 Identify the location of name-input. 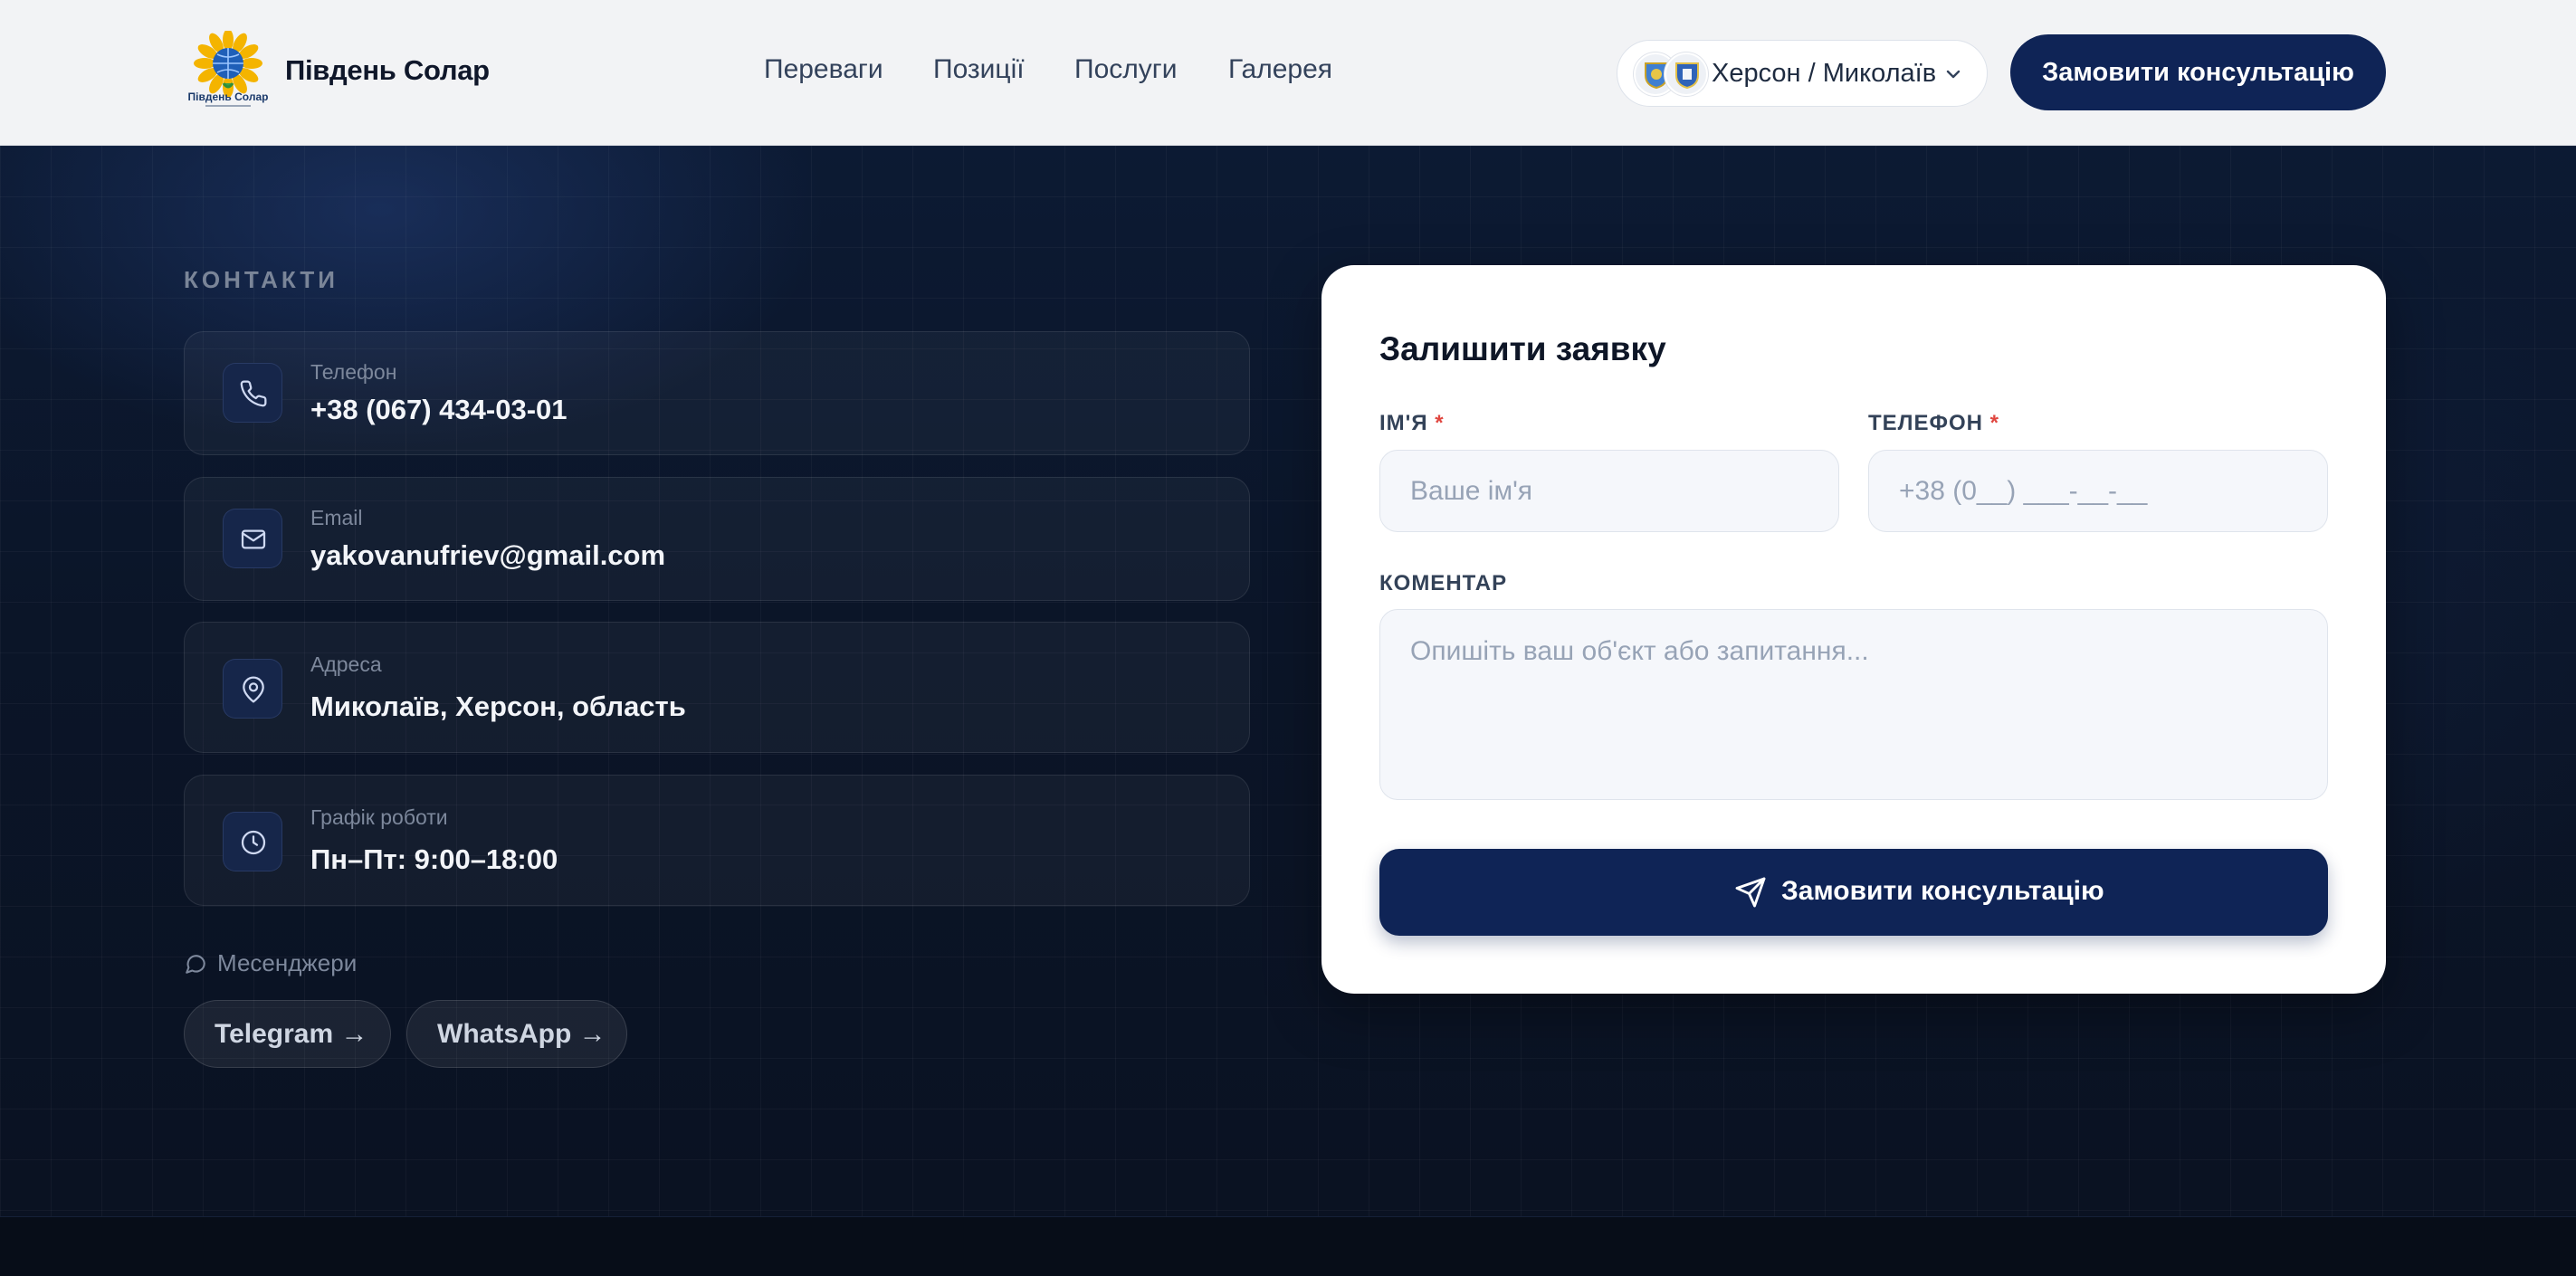
(1609, 491).